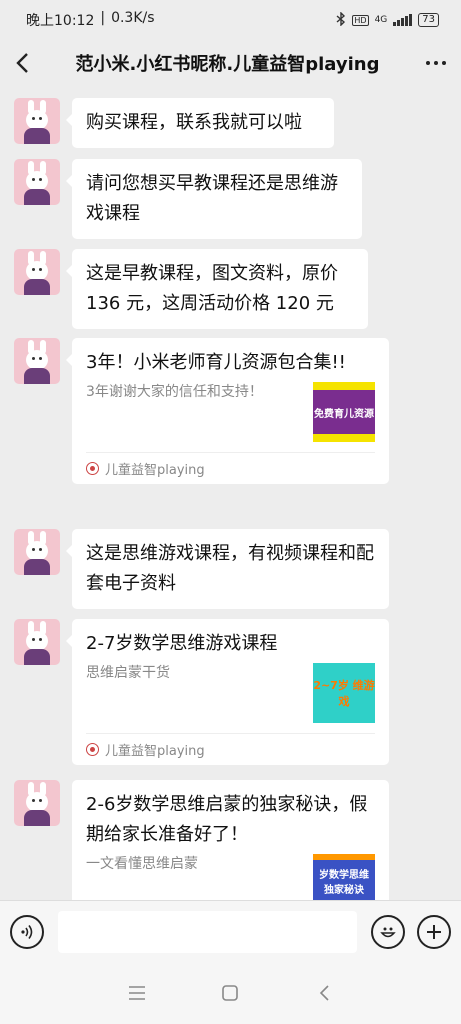 This screenshot has width=461, height=1024. I want to click on add-more-button, so click(434, 931).